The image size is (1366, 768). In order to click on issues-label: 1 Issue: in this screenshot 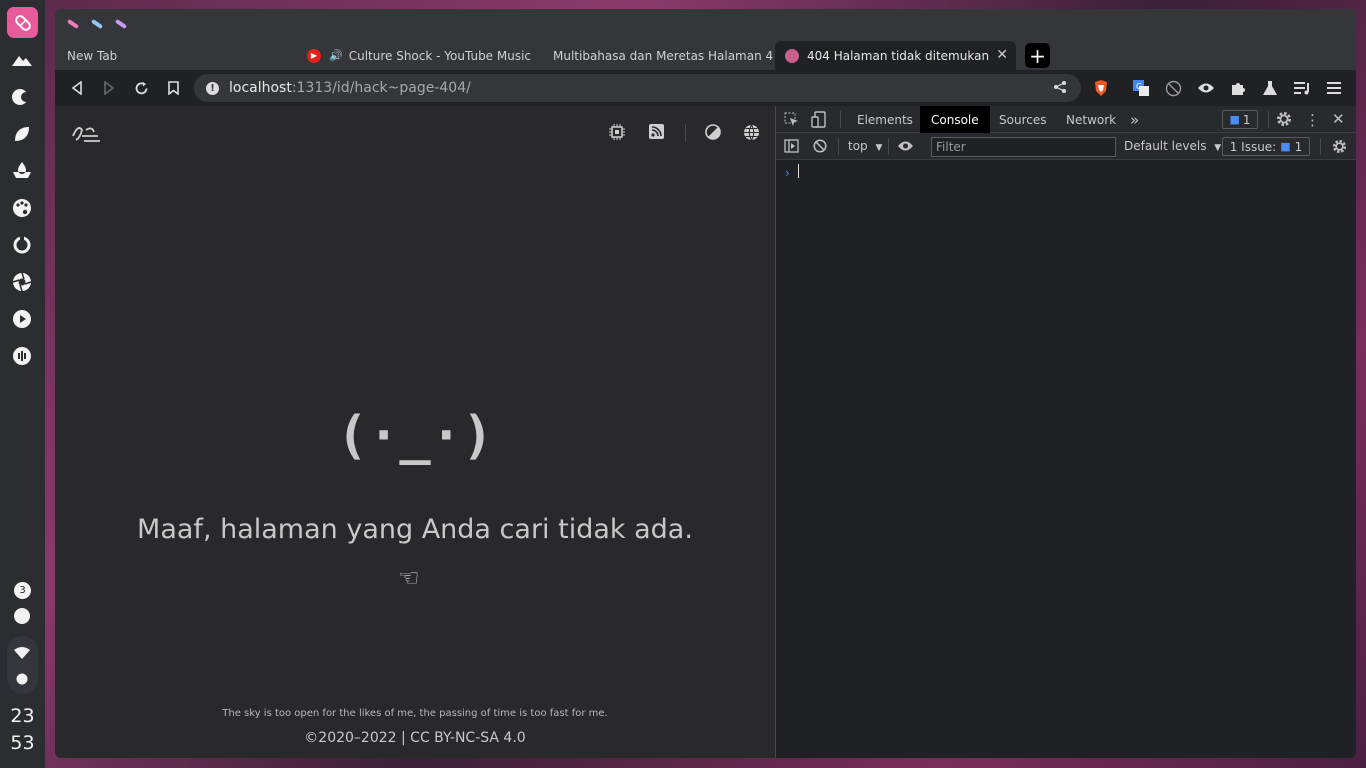, I will do `click(1253, 146)`.